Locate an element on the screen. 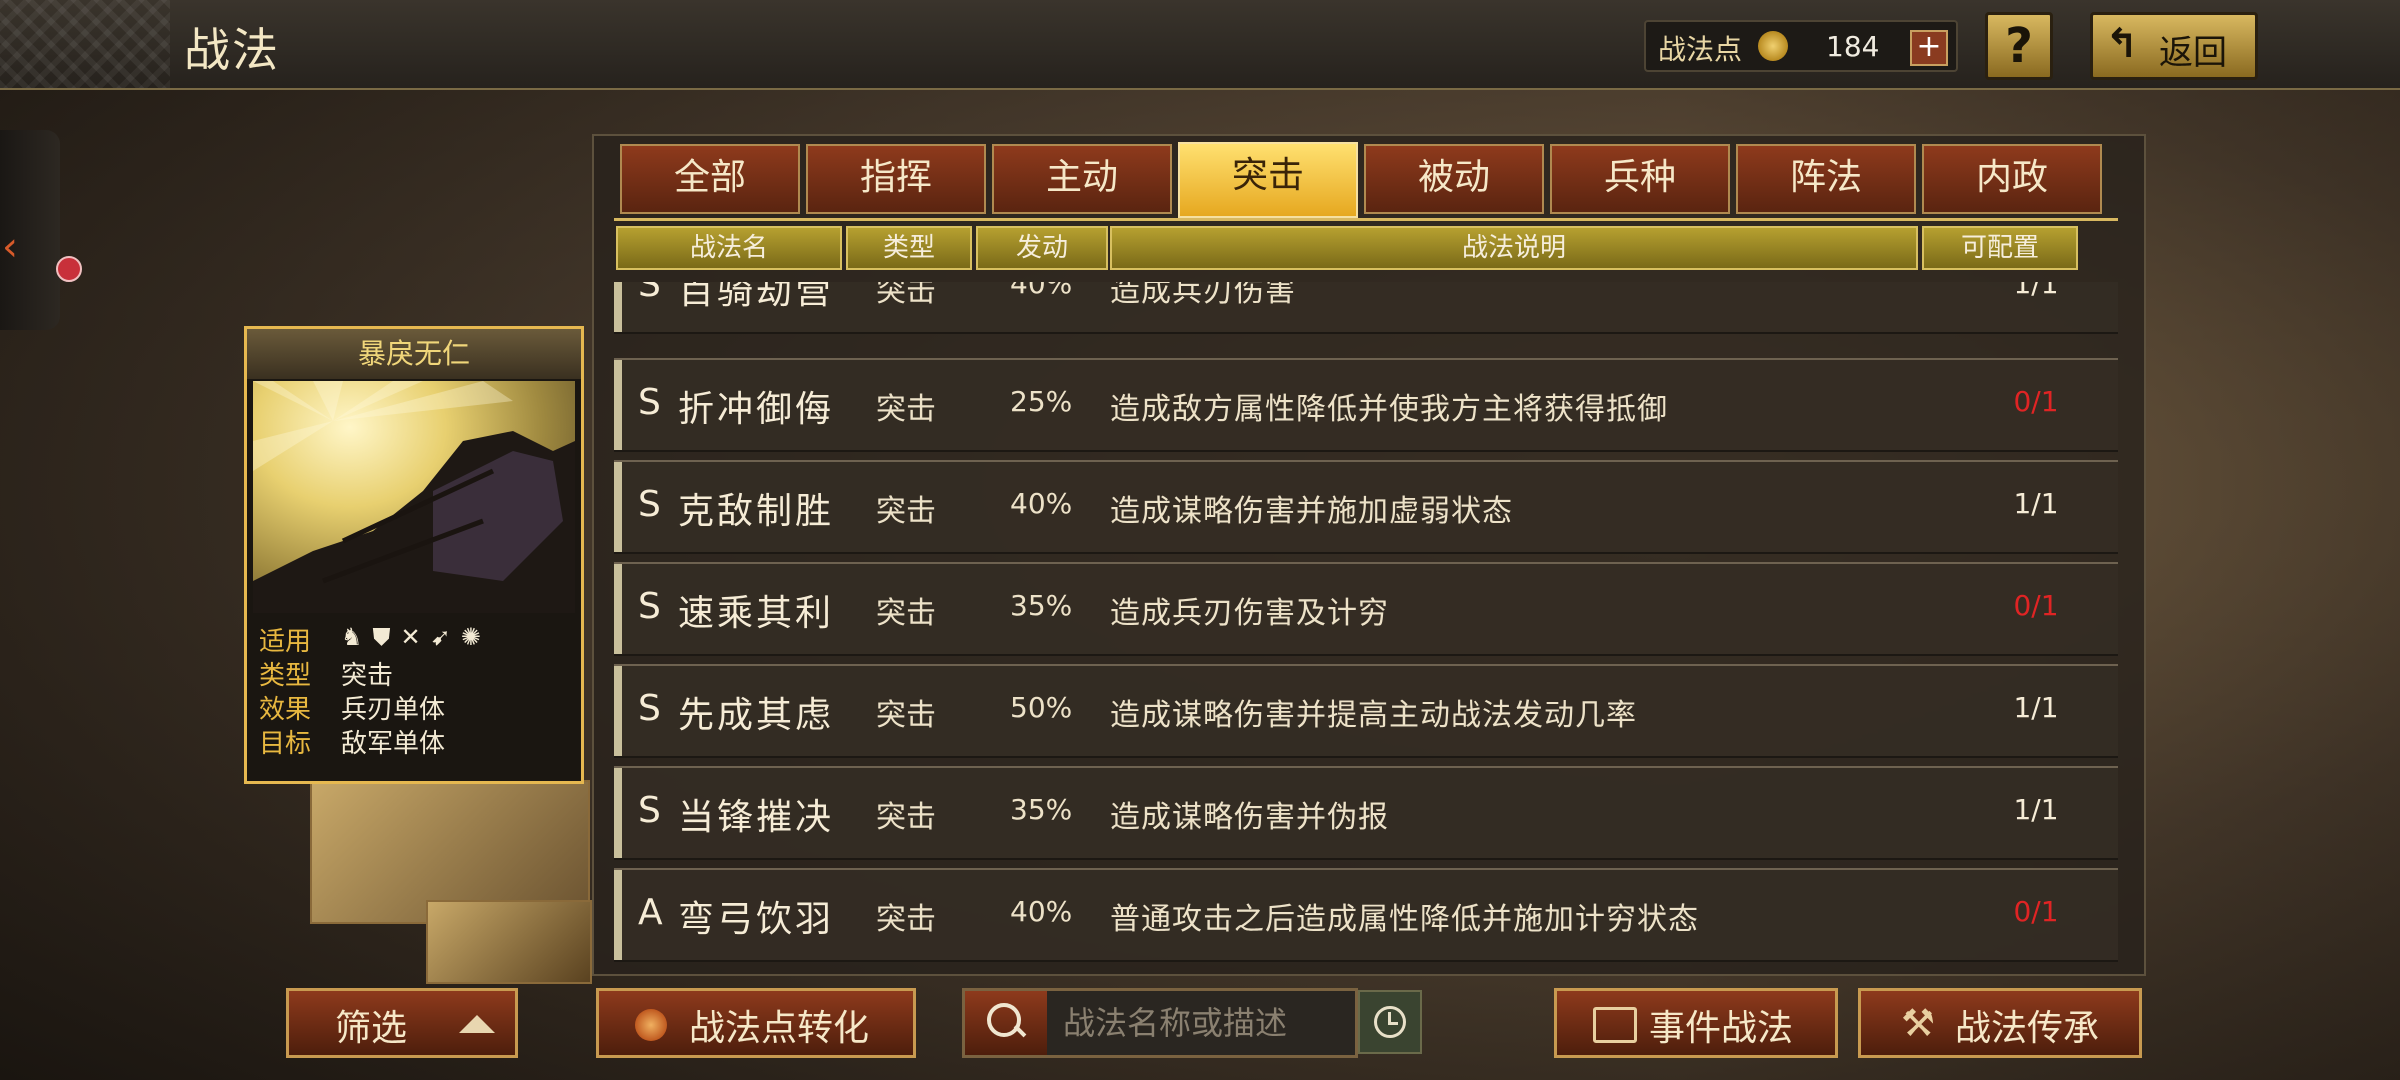 This screenshot has height=1080, width=2400. table-row: S 折冲御侮 突击 25% 造成敌方属性降低并使我方主将获得抵御 0/1 is located at coordinates (1366, 405).